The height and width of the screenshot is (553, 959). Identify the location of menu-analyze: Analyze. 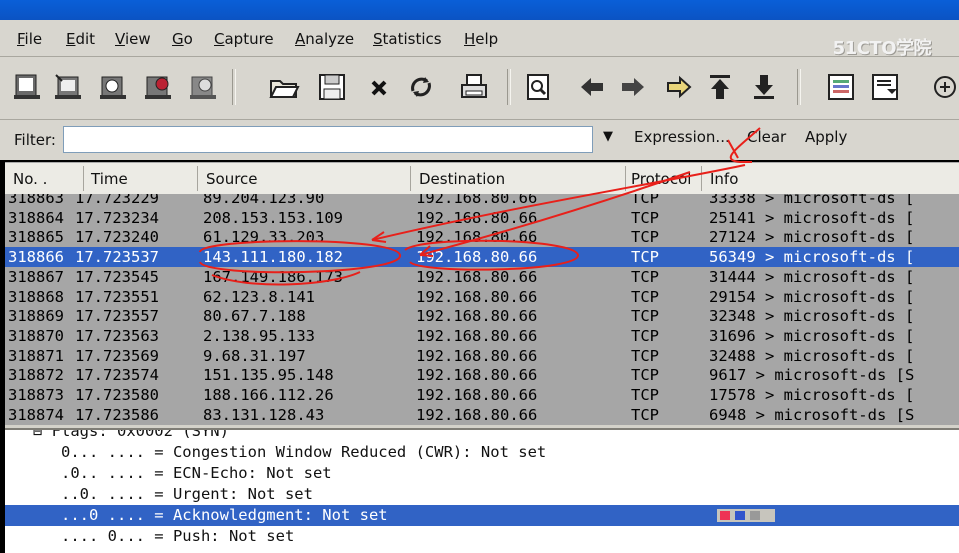
(324, 39).